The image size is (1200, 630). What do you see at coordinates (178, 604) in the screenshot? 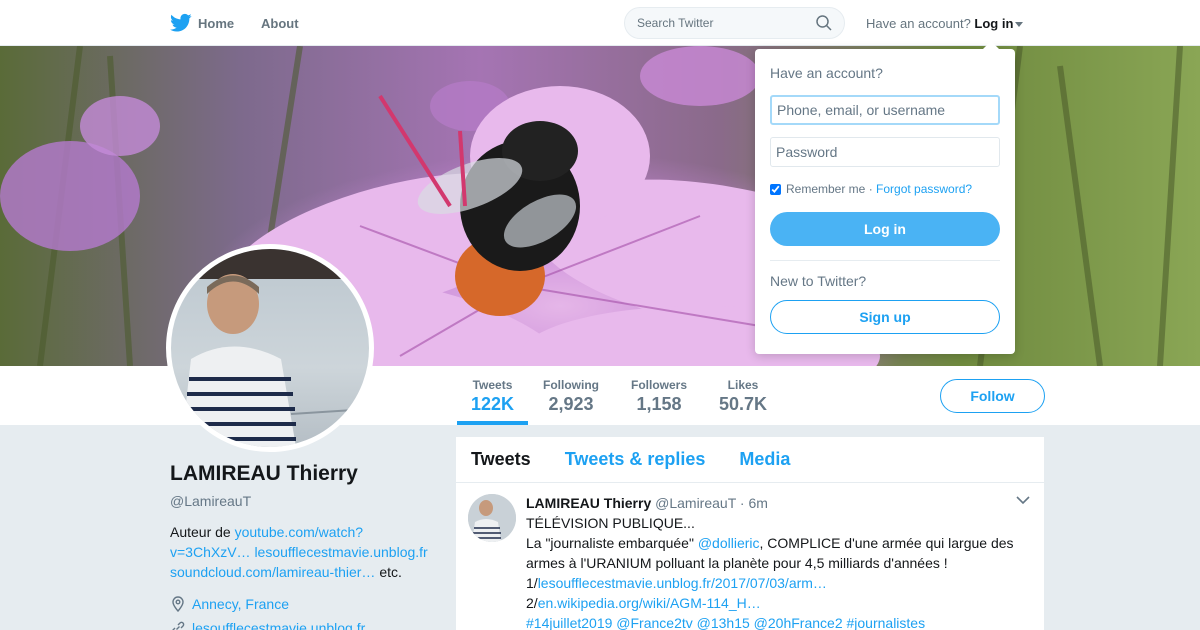
I see `location-pin-icon` at bounding box center [178, 604].